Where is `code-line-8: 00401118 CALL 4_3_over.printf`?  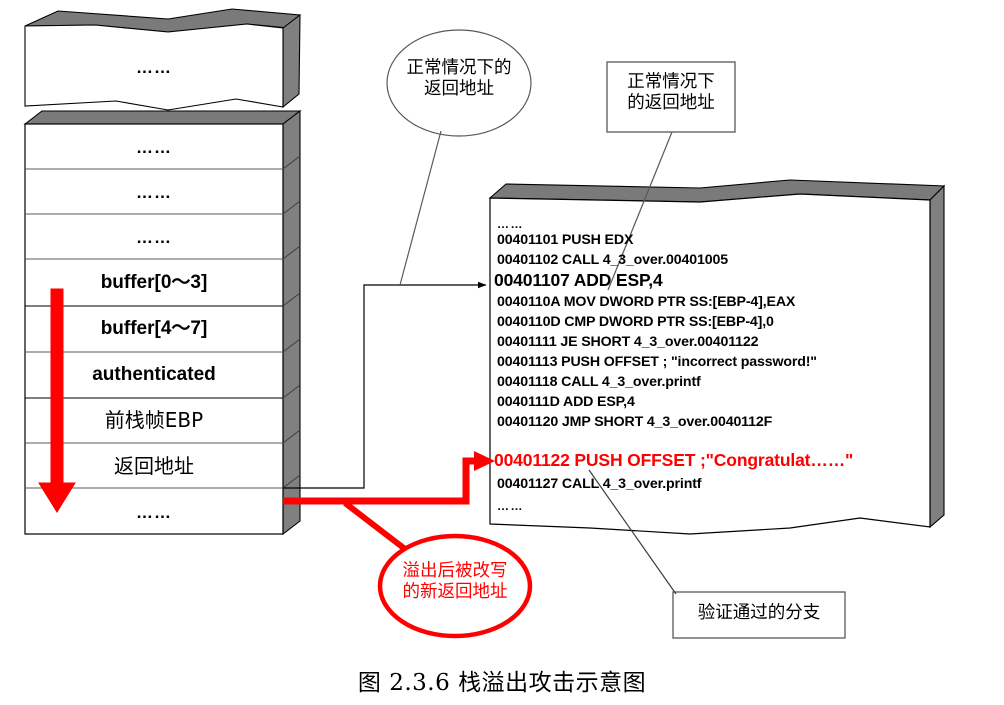 code-line-8: 00401118 CALL 4_3_over.printf is located at coordinates (599, 382).